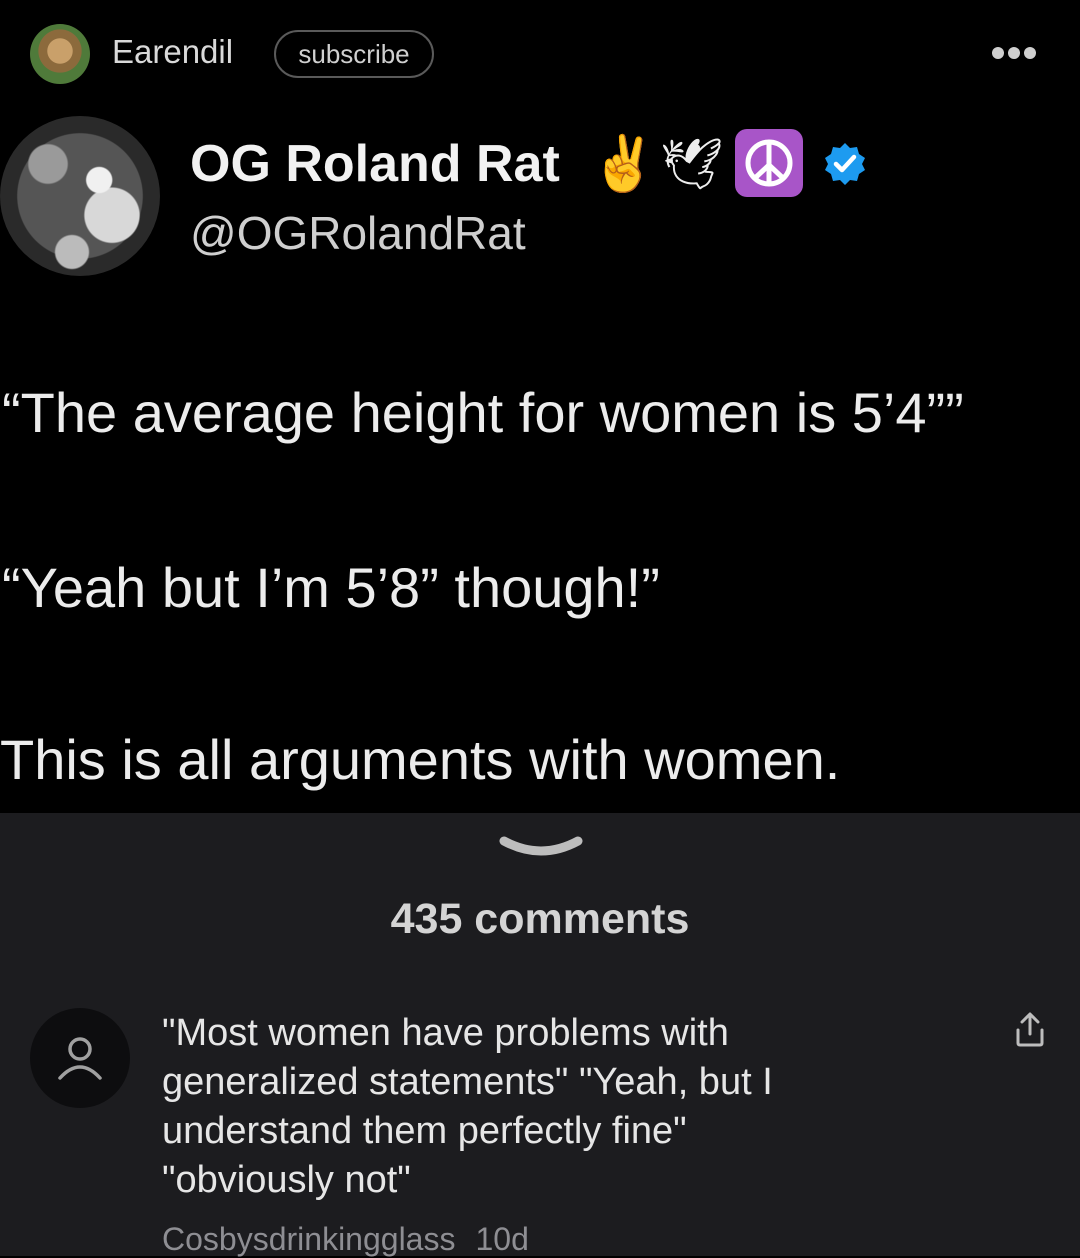 The width and height of the screenshot is (1080, 1258). Describe the element at coordinates (624, 164) in the screenshot. I see `victory-hand-emoji: ✌️` at that location.